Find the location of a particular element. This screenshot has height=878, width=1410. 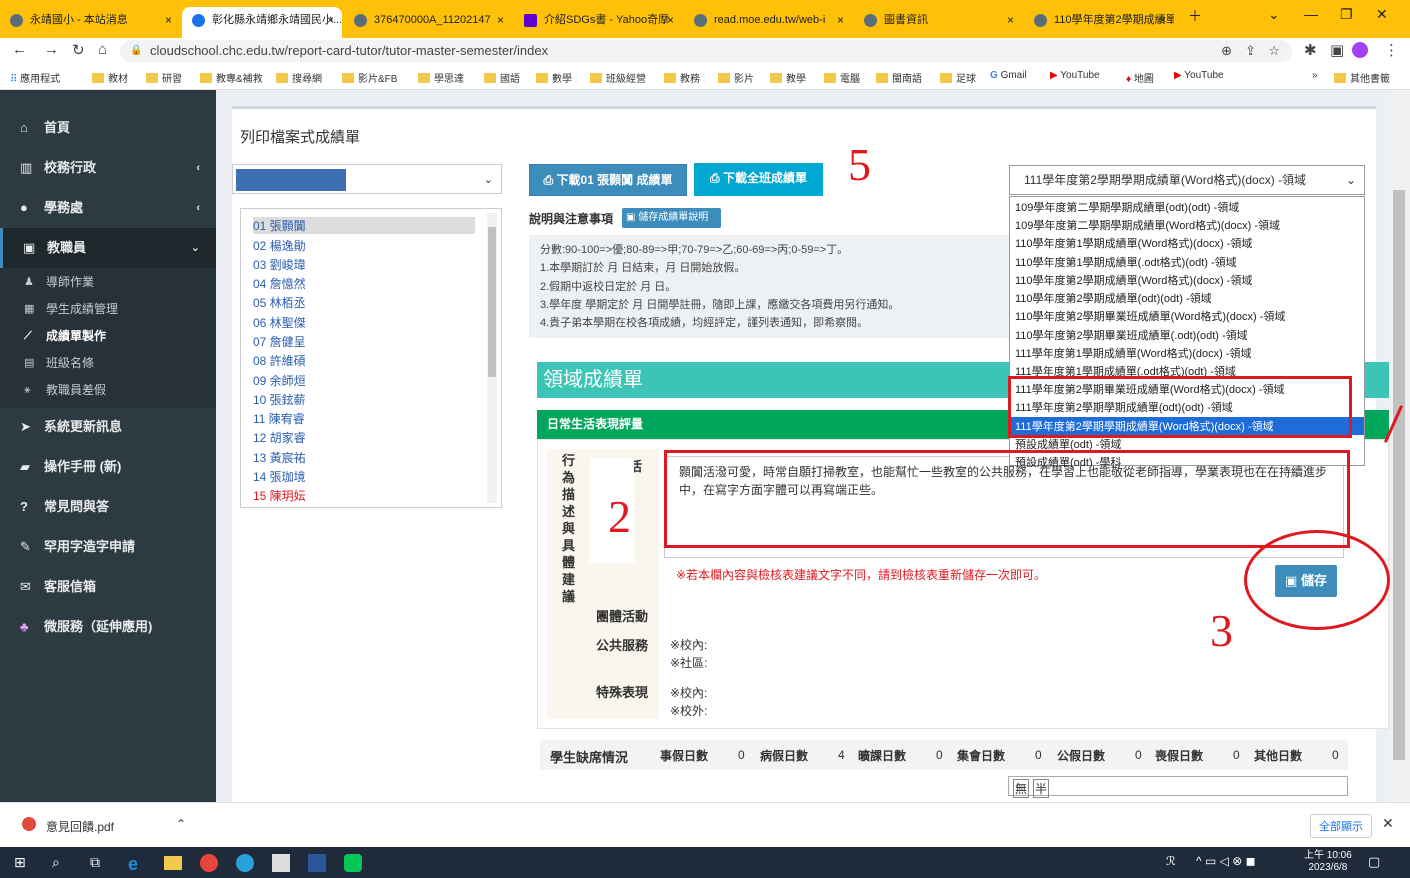

student-item-selected: 01 張顥闐 is located at coordinates (364, 225).